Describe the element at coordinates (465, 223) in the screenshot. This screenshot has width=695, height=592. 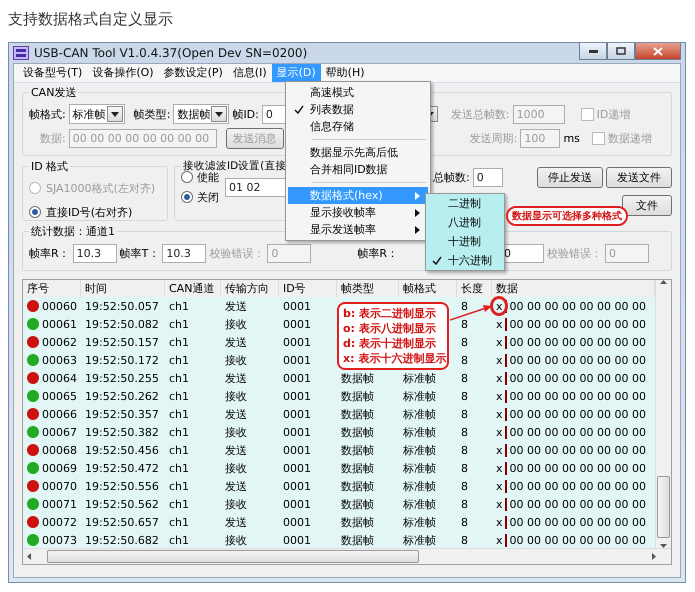
I see `menu-item: 八进制` at that location.